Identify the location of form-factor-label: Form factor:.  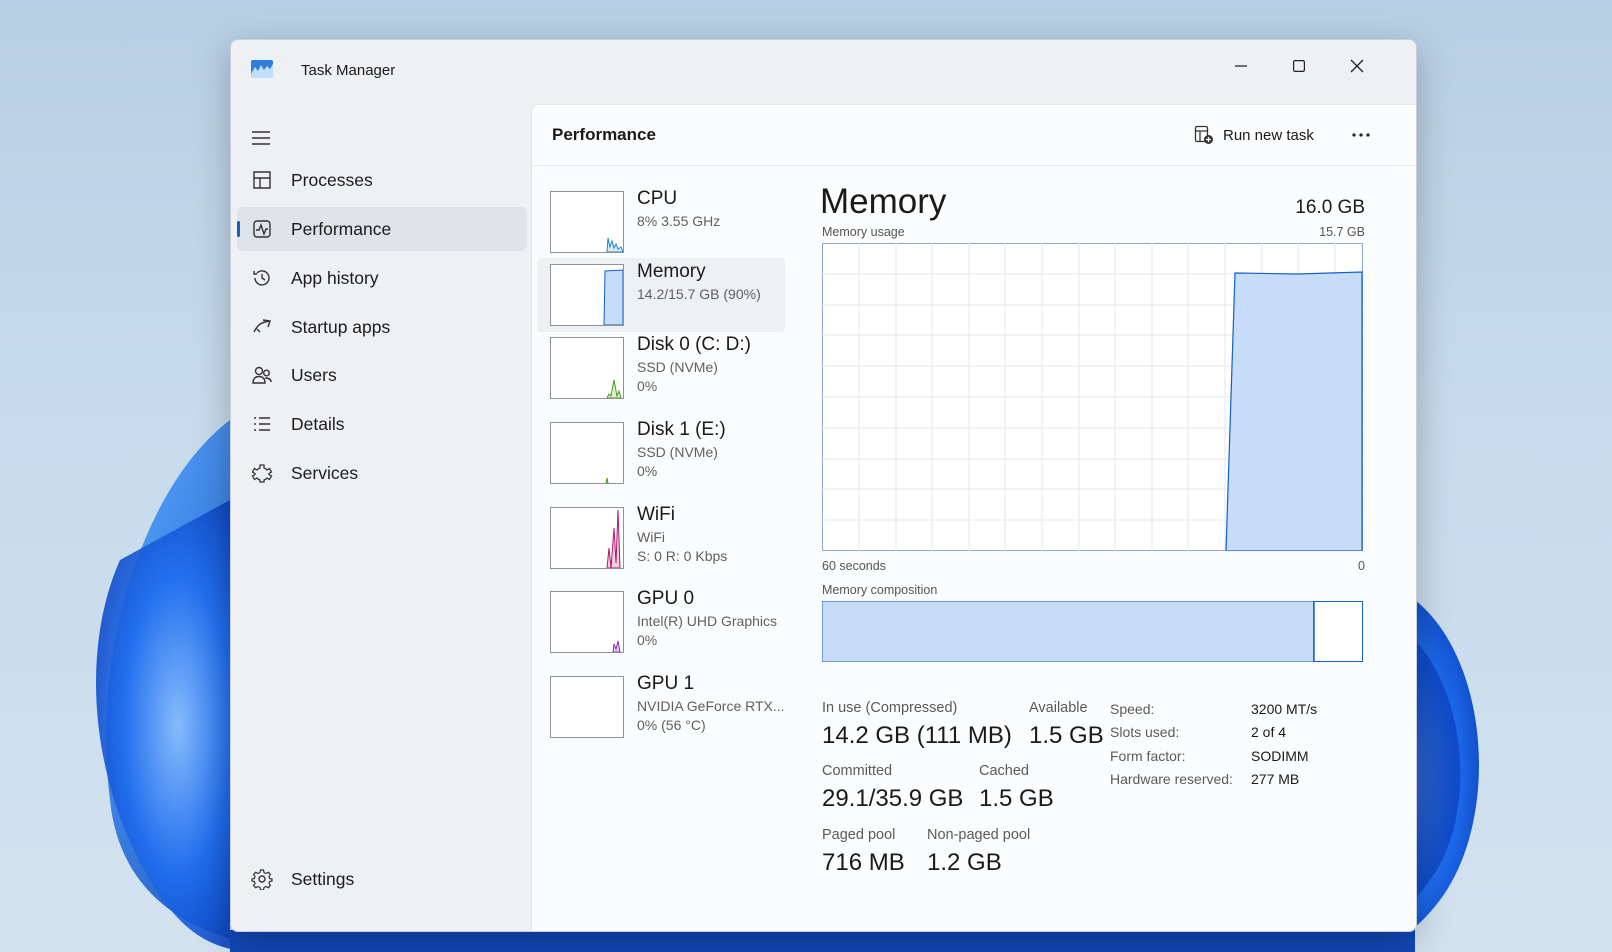
(1148, 756).